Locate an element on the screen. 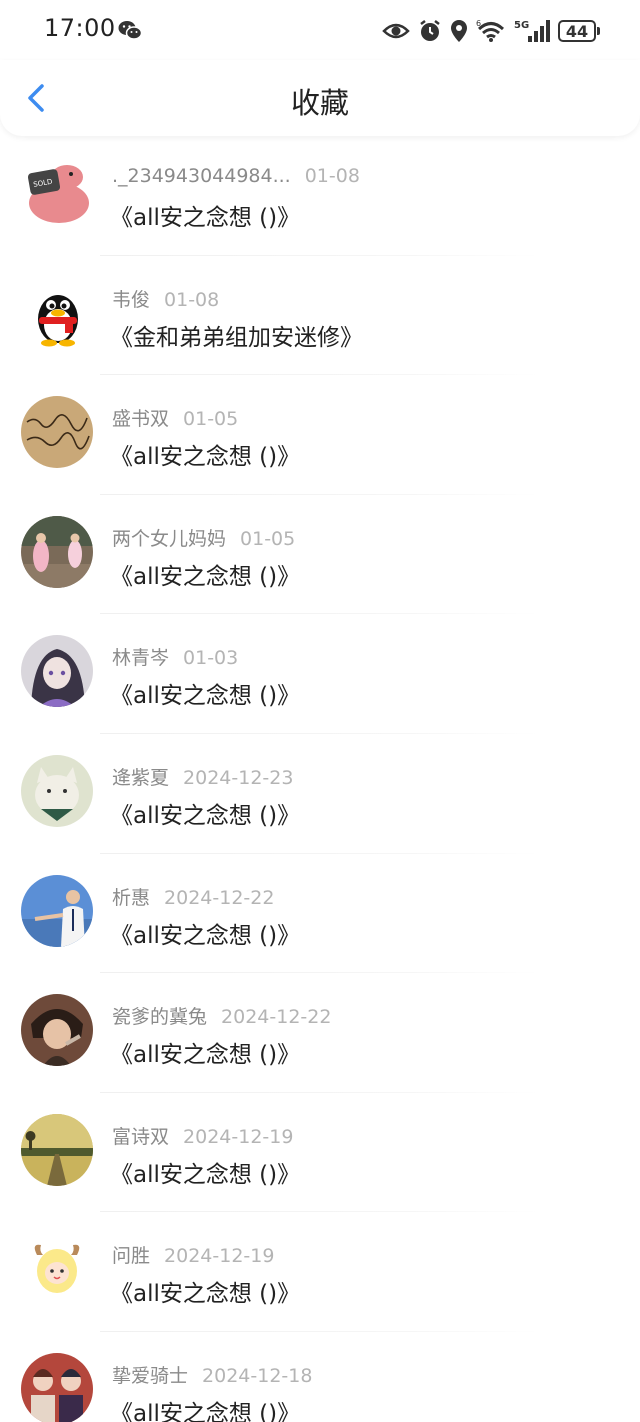 The width and height of the screenshot is (640, 1422). status-icons: 6 5G 44 is located at coordinates (491, 31).